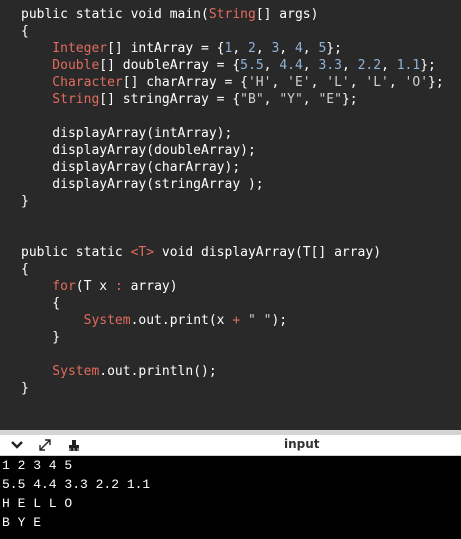  I want to click on chevron-down-icon, so click(17, 445).